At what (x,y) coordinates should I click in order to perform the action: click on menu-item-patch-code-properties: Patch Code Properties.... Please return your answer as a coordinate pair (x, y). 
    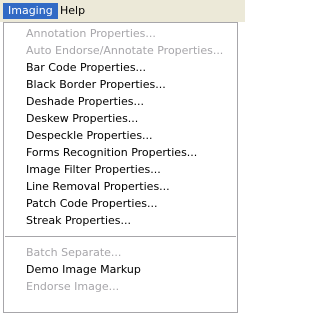
    Looking at the image, I should click on (120, 203).